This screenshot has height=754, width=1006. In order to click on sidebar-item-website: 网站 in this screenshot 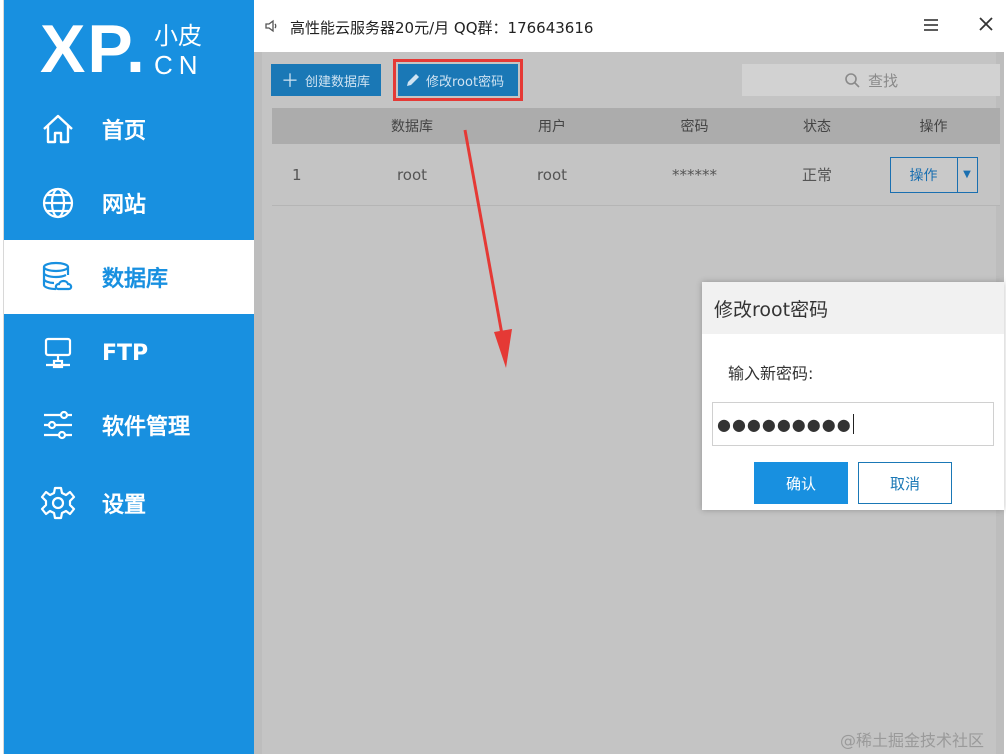, I will do `click(129, 203)`.